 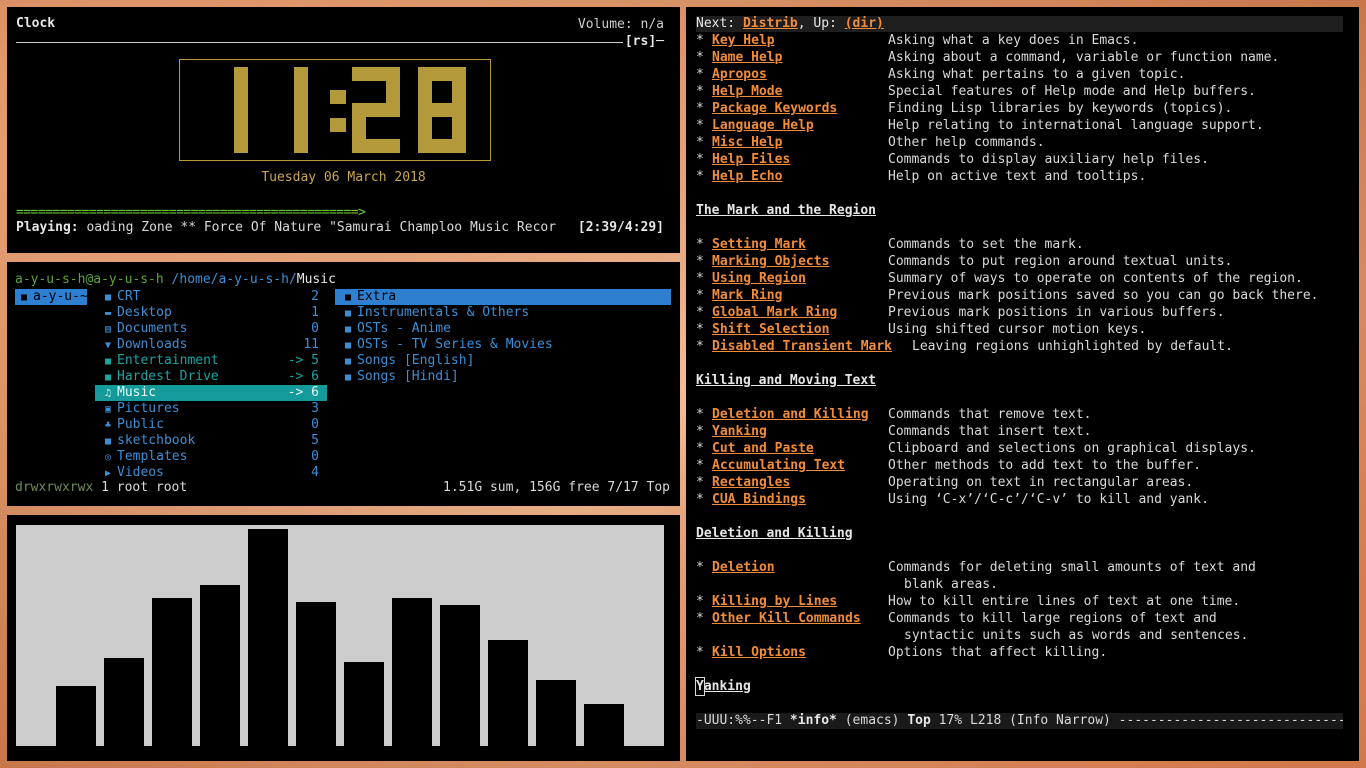 I want to click on list-item: ♫ Music -> 6, so click(x=211, y=393).